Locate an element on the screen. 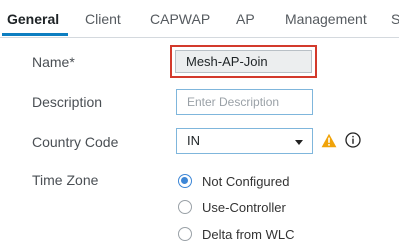 The image size is (399, 250). radio-label: Use-Controller is located at coordinates (244, 207).